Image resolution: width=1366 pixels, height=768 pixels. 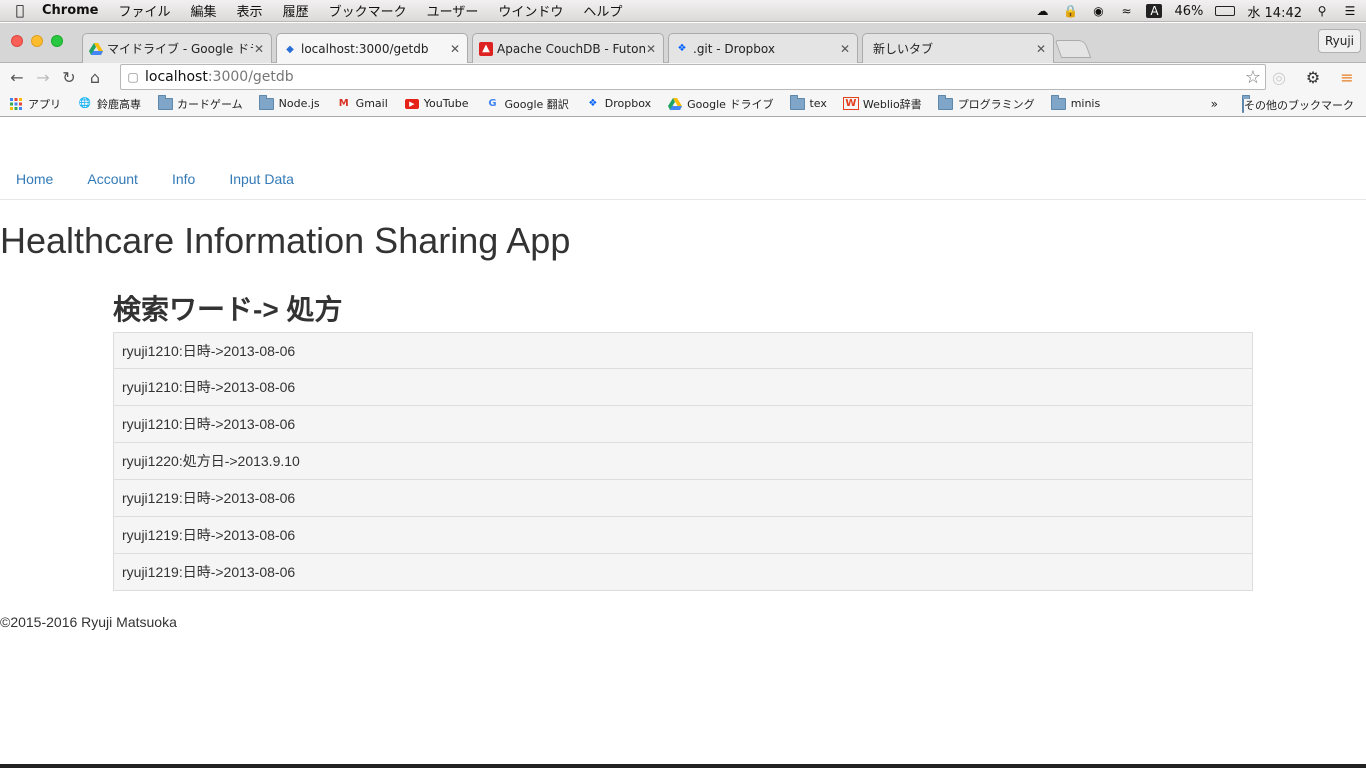 What do you see at coordinates (568, 48) in the screenshot?
I see `tab-couchdb-futon: ▲ Apache CouchDB - Futon: ✕` at bounding box center [568, 48].